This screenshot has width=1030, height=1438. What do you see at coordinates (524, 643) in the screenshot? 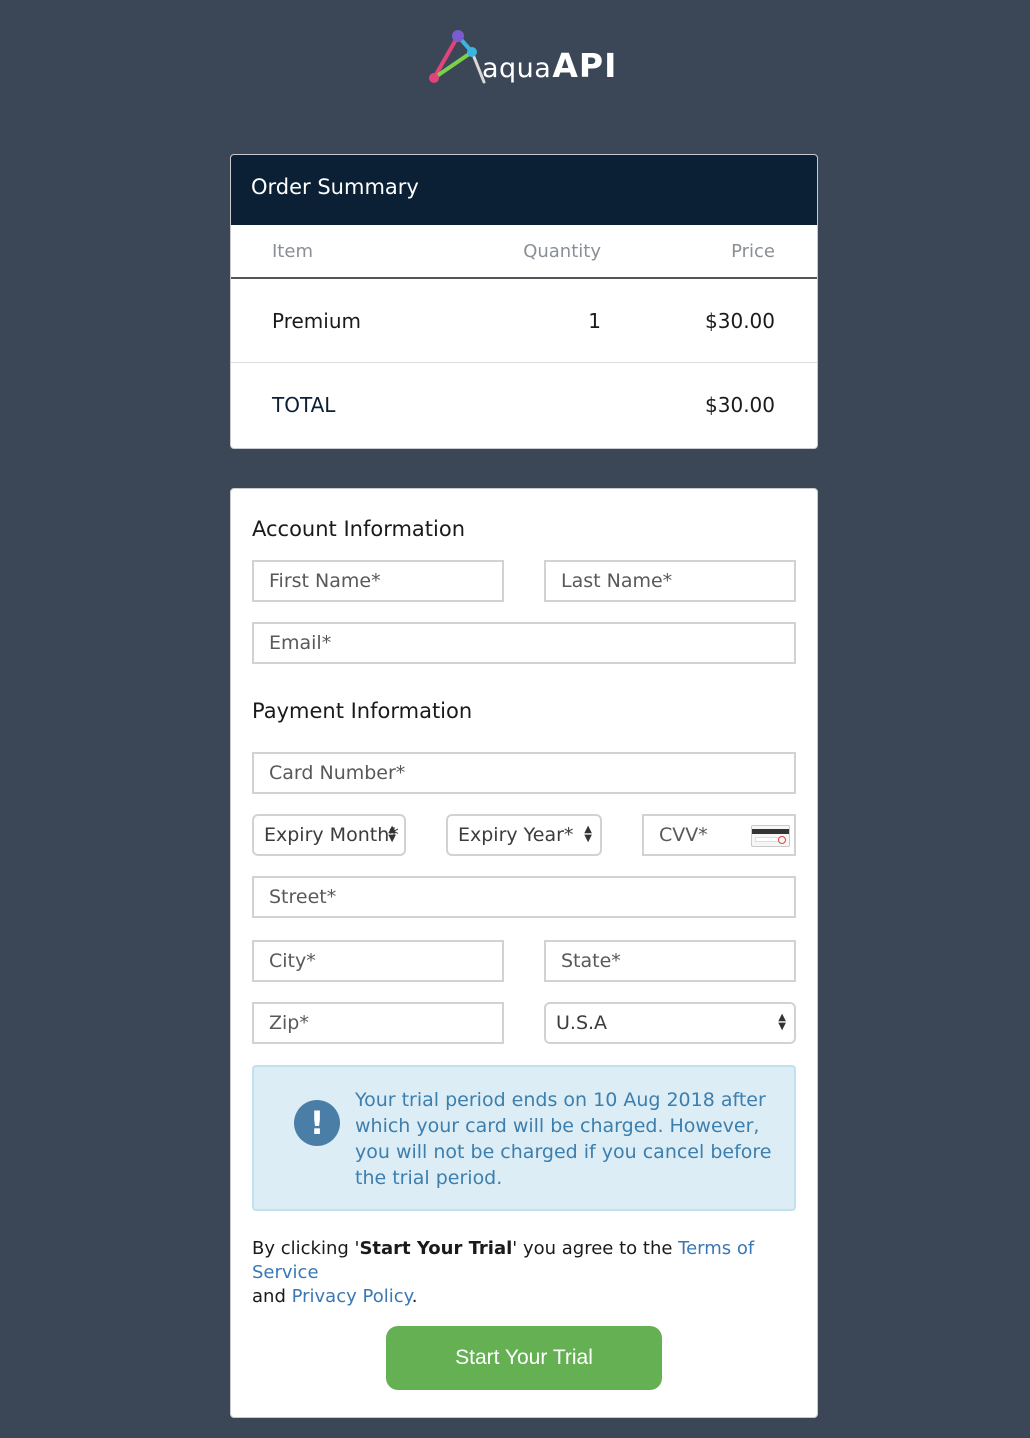
I see `email-input: Email*` at bounding box center [524, 643].